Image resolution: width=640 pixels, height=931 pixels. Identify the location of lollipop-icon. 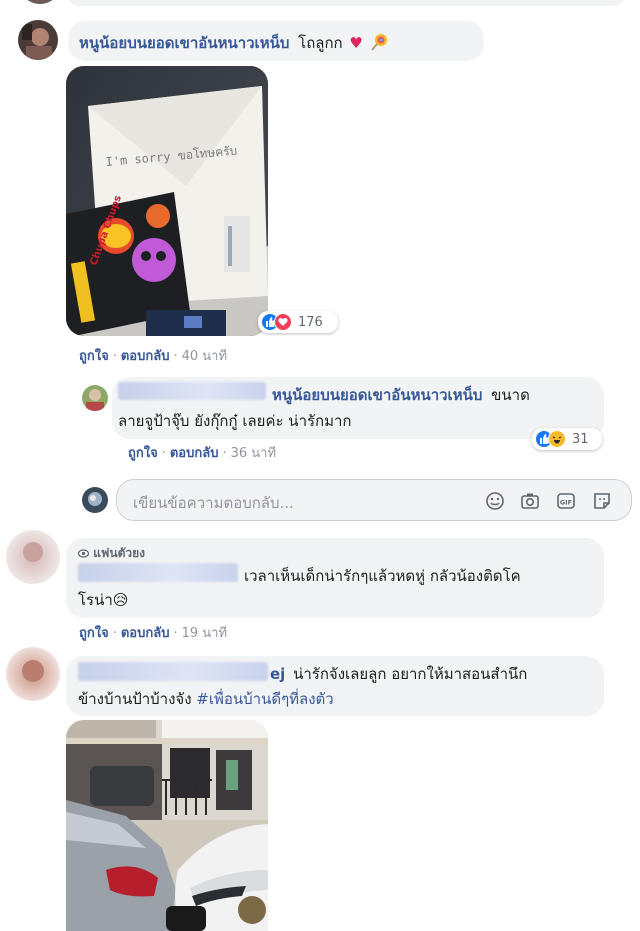
(379, 44).